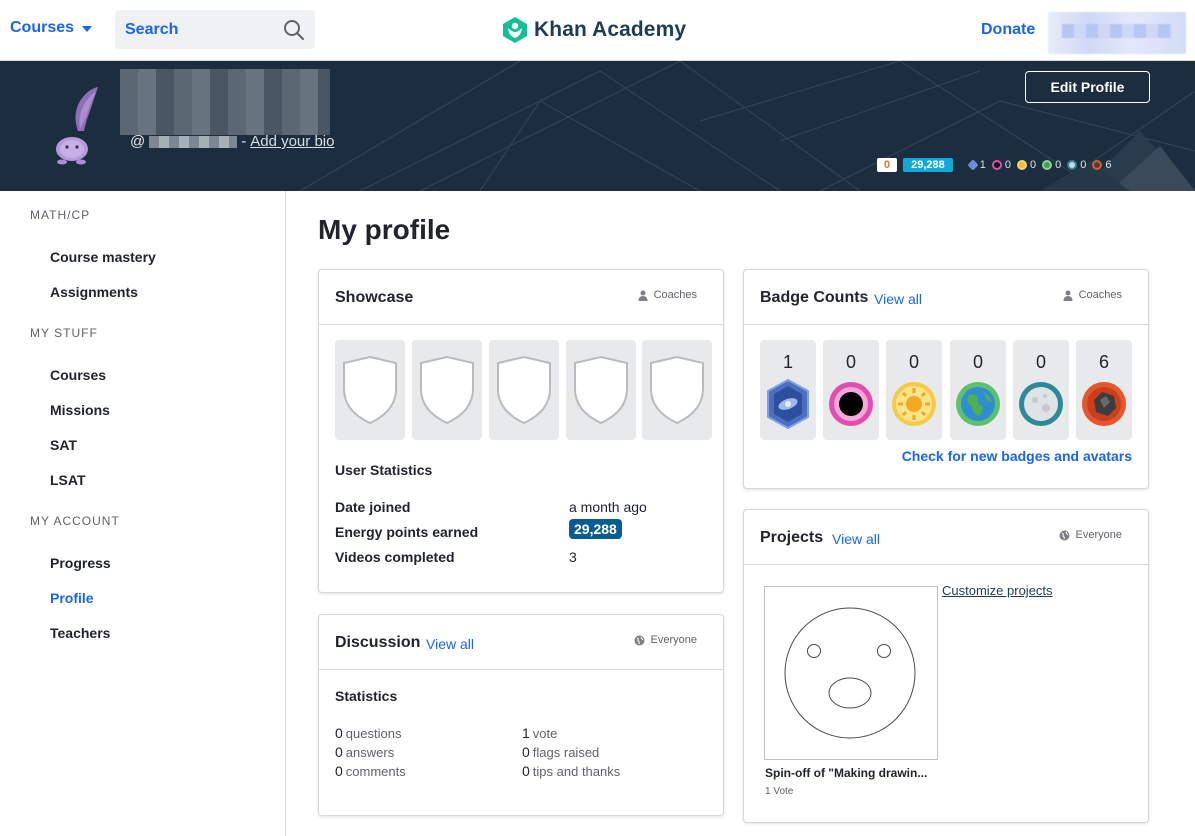 The height and width of the screenshot is (836, 1195). I want to click on add-bio-link: Add your bio, so click(292, 141).